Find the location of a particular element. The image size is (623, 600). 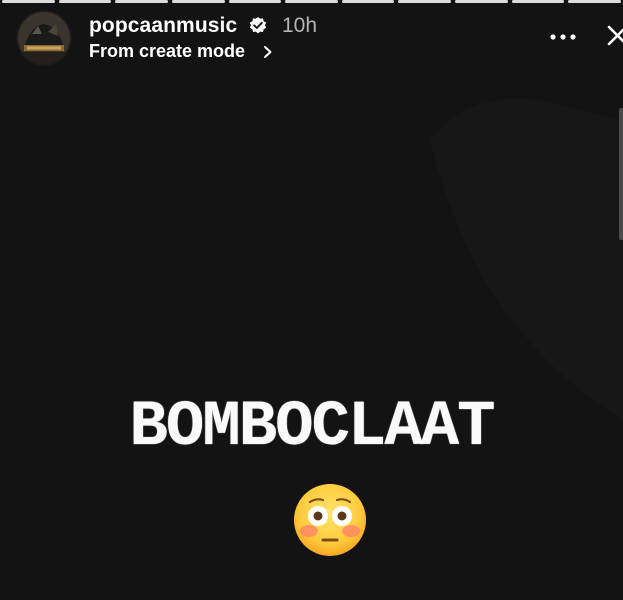

story-timestamp: 10h is located at coordinates (300, 25).